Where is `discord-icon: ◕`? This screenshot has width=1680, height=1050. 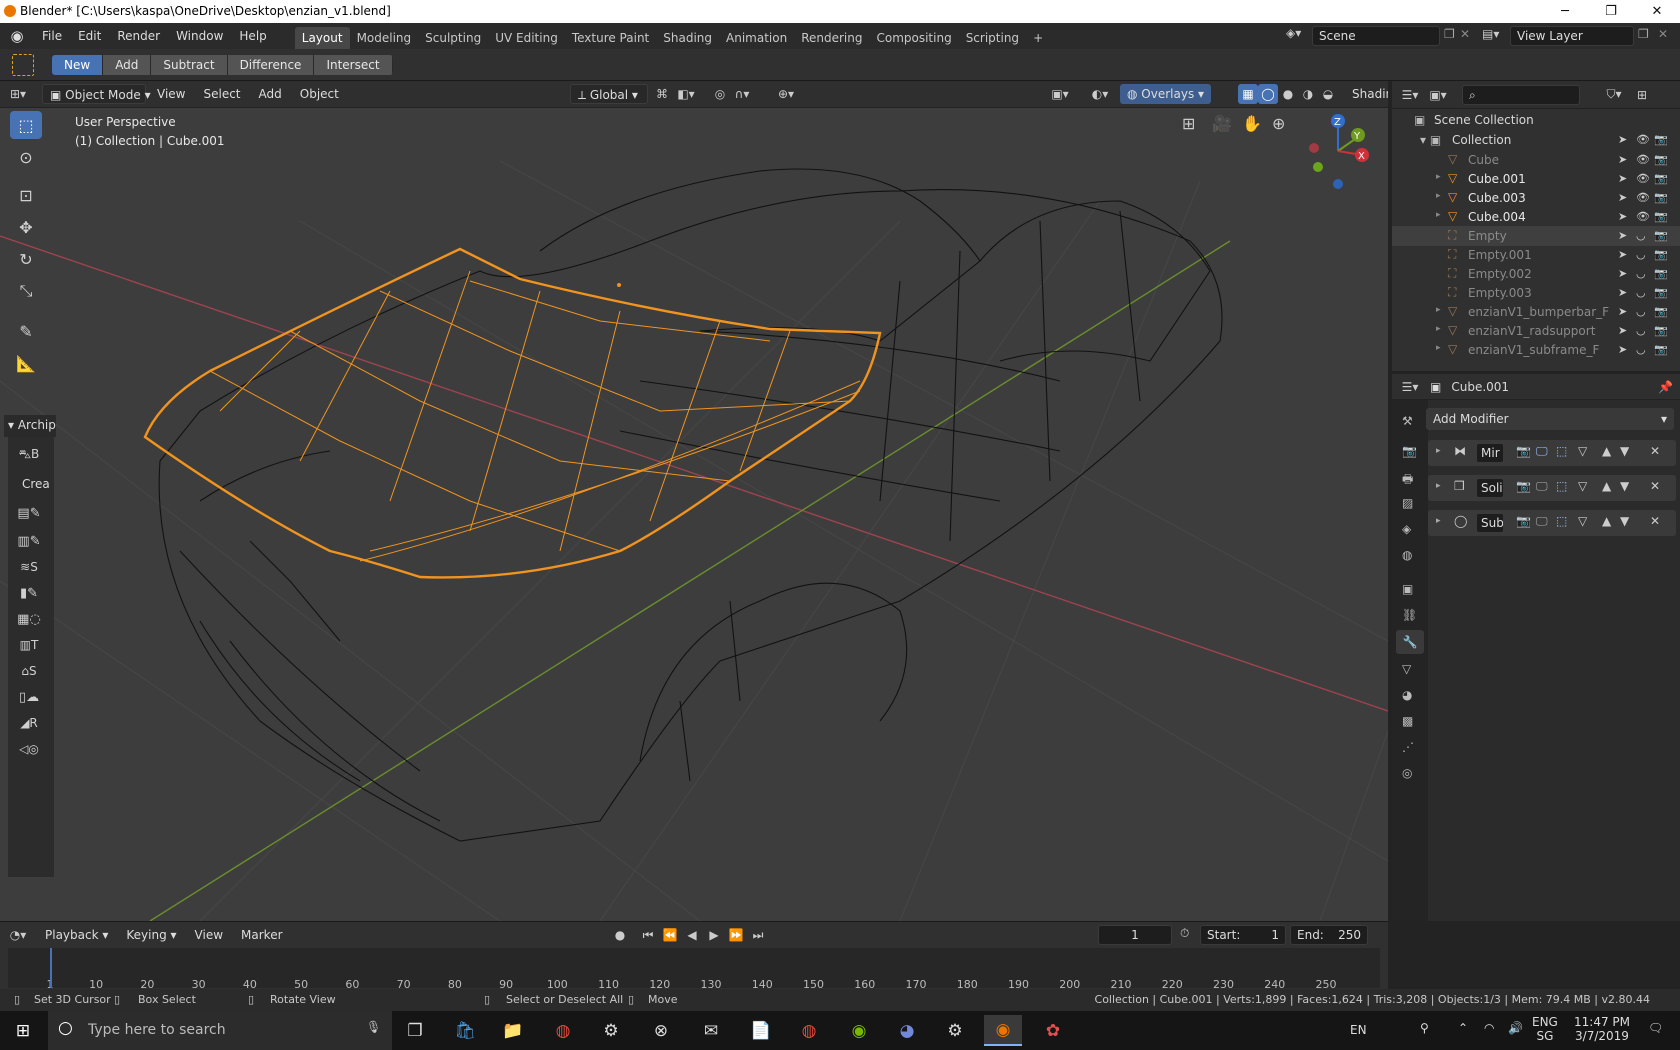
discord-icon: ◕ is located at coordinates (907, 1030).